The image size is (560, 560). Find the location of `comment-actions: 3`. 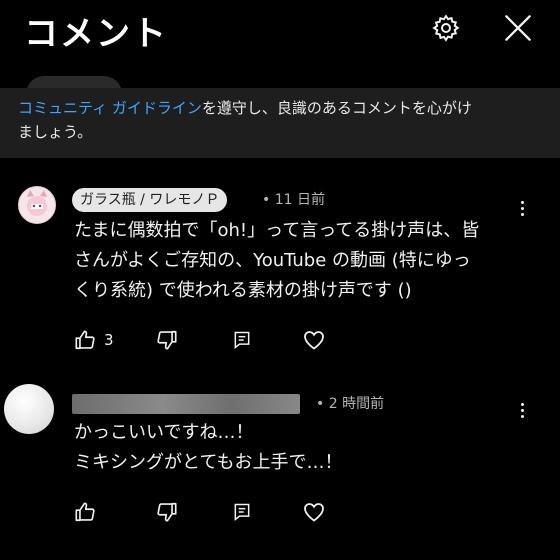

comment-actions: 3 is located at coordinates (220, 340).